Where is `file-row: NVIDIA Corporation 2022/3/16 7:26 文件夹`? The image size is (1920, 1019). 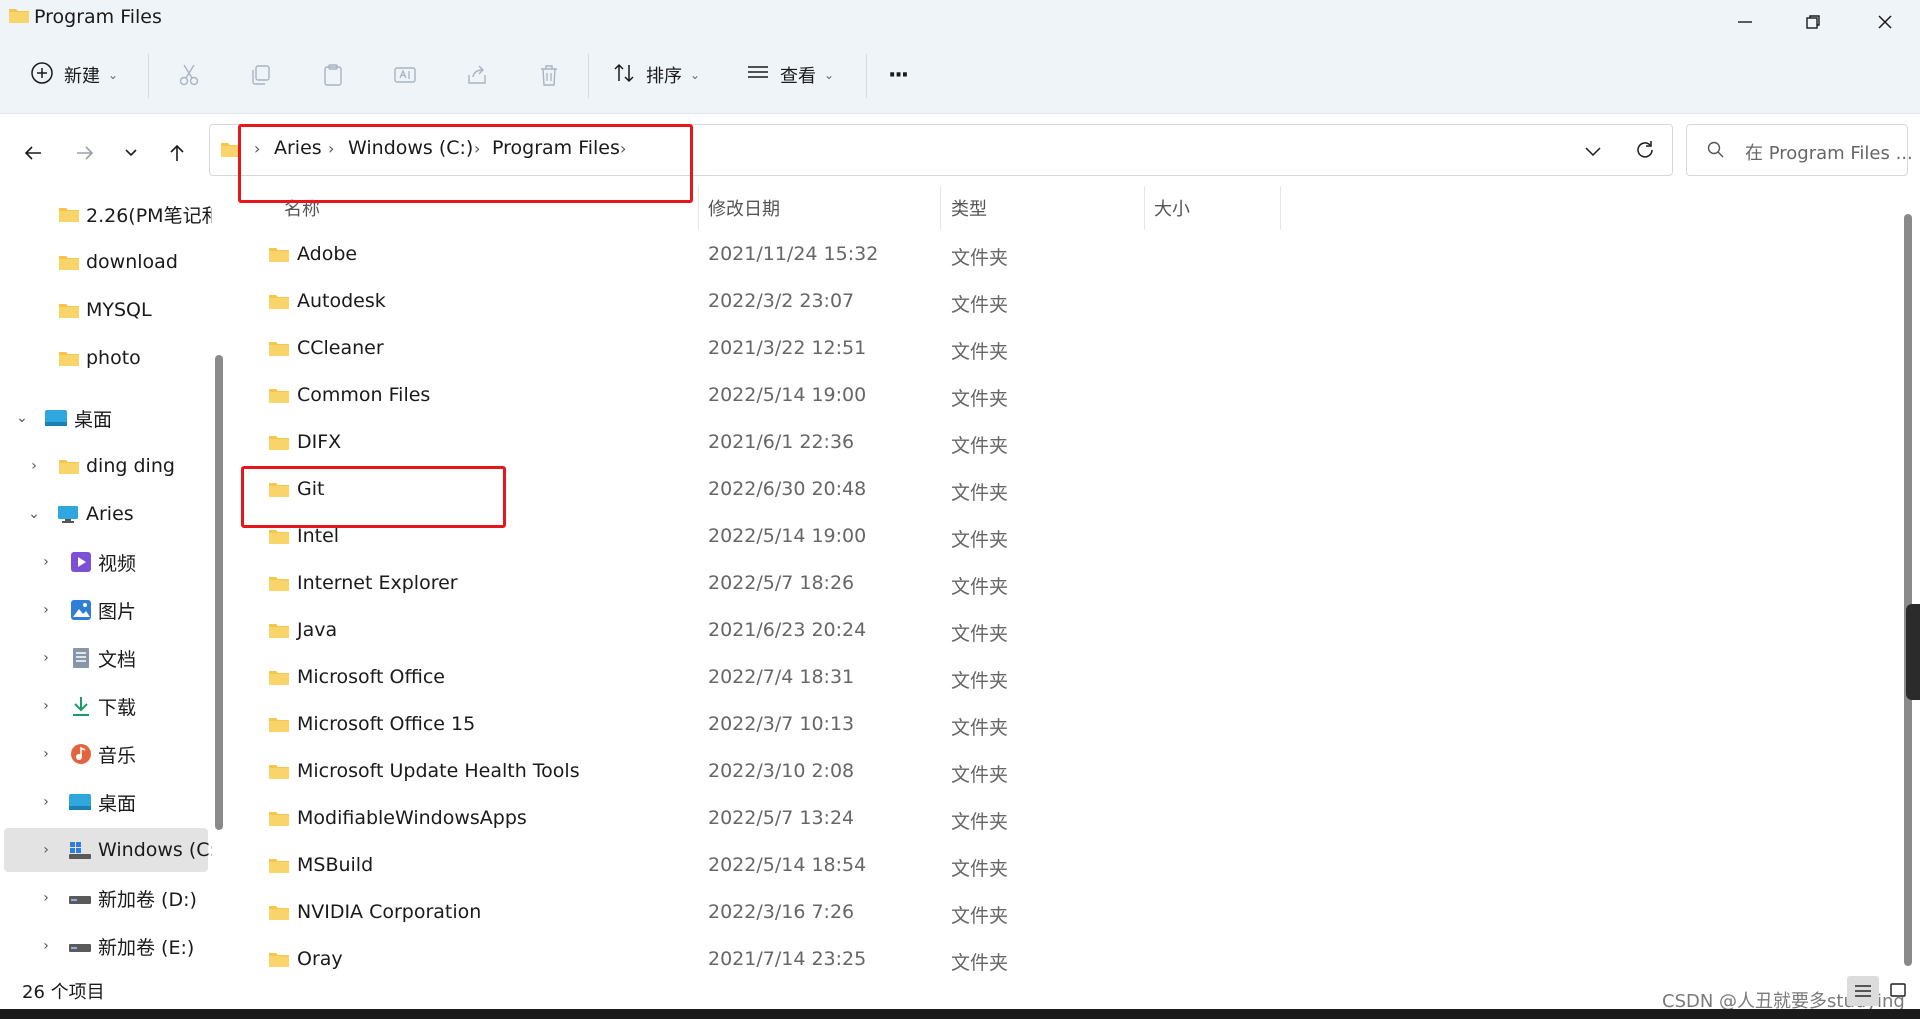
file-row: NVIDIA Corporation 2022/3/16 7:26 文件夹 is located at coordinates (1036, 913).